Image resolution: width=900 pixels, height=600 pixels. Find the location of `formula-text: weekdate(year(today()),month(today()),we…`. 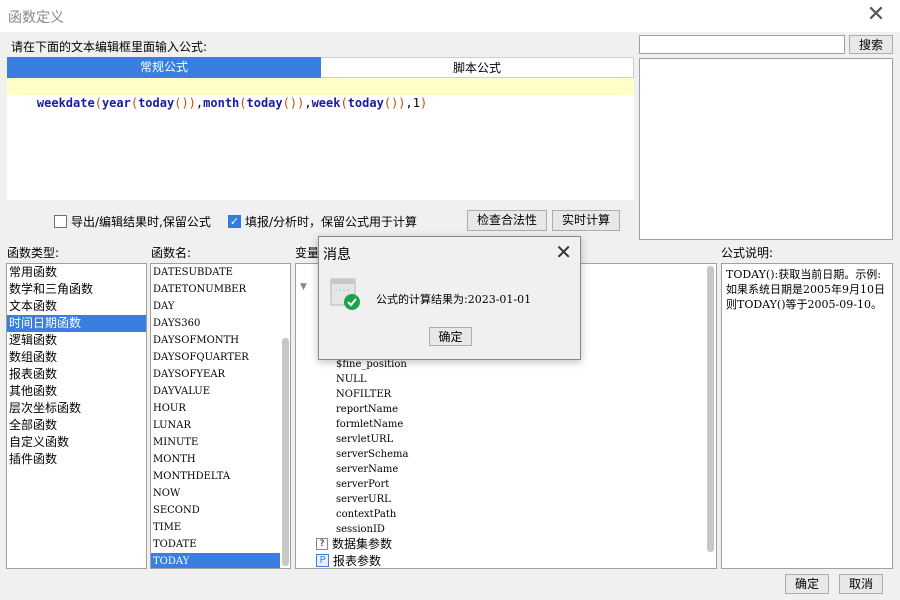

formula-text: weekdate(year(today()),month(today()),we… is located at coordinates (232, 103).